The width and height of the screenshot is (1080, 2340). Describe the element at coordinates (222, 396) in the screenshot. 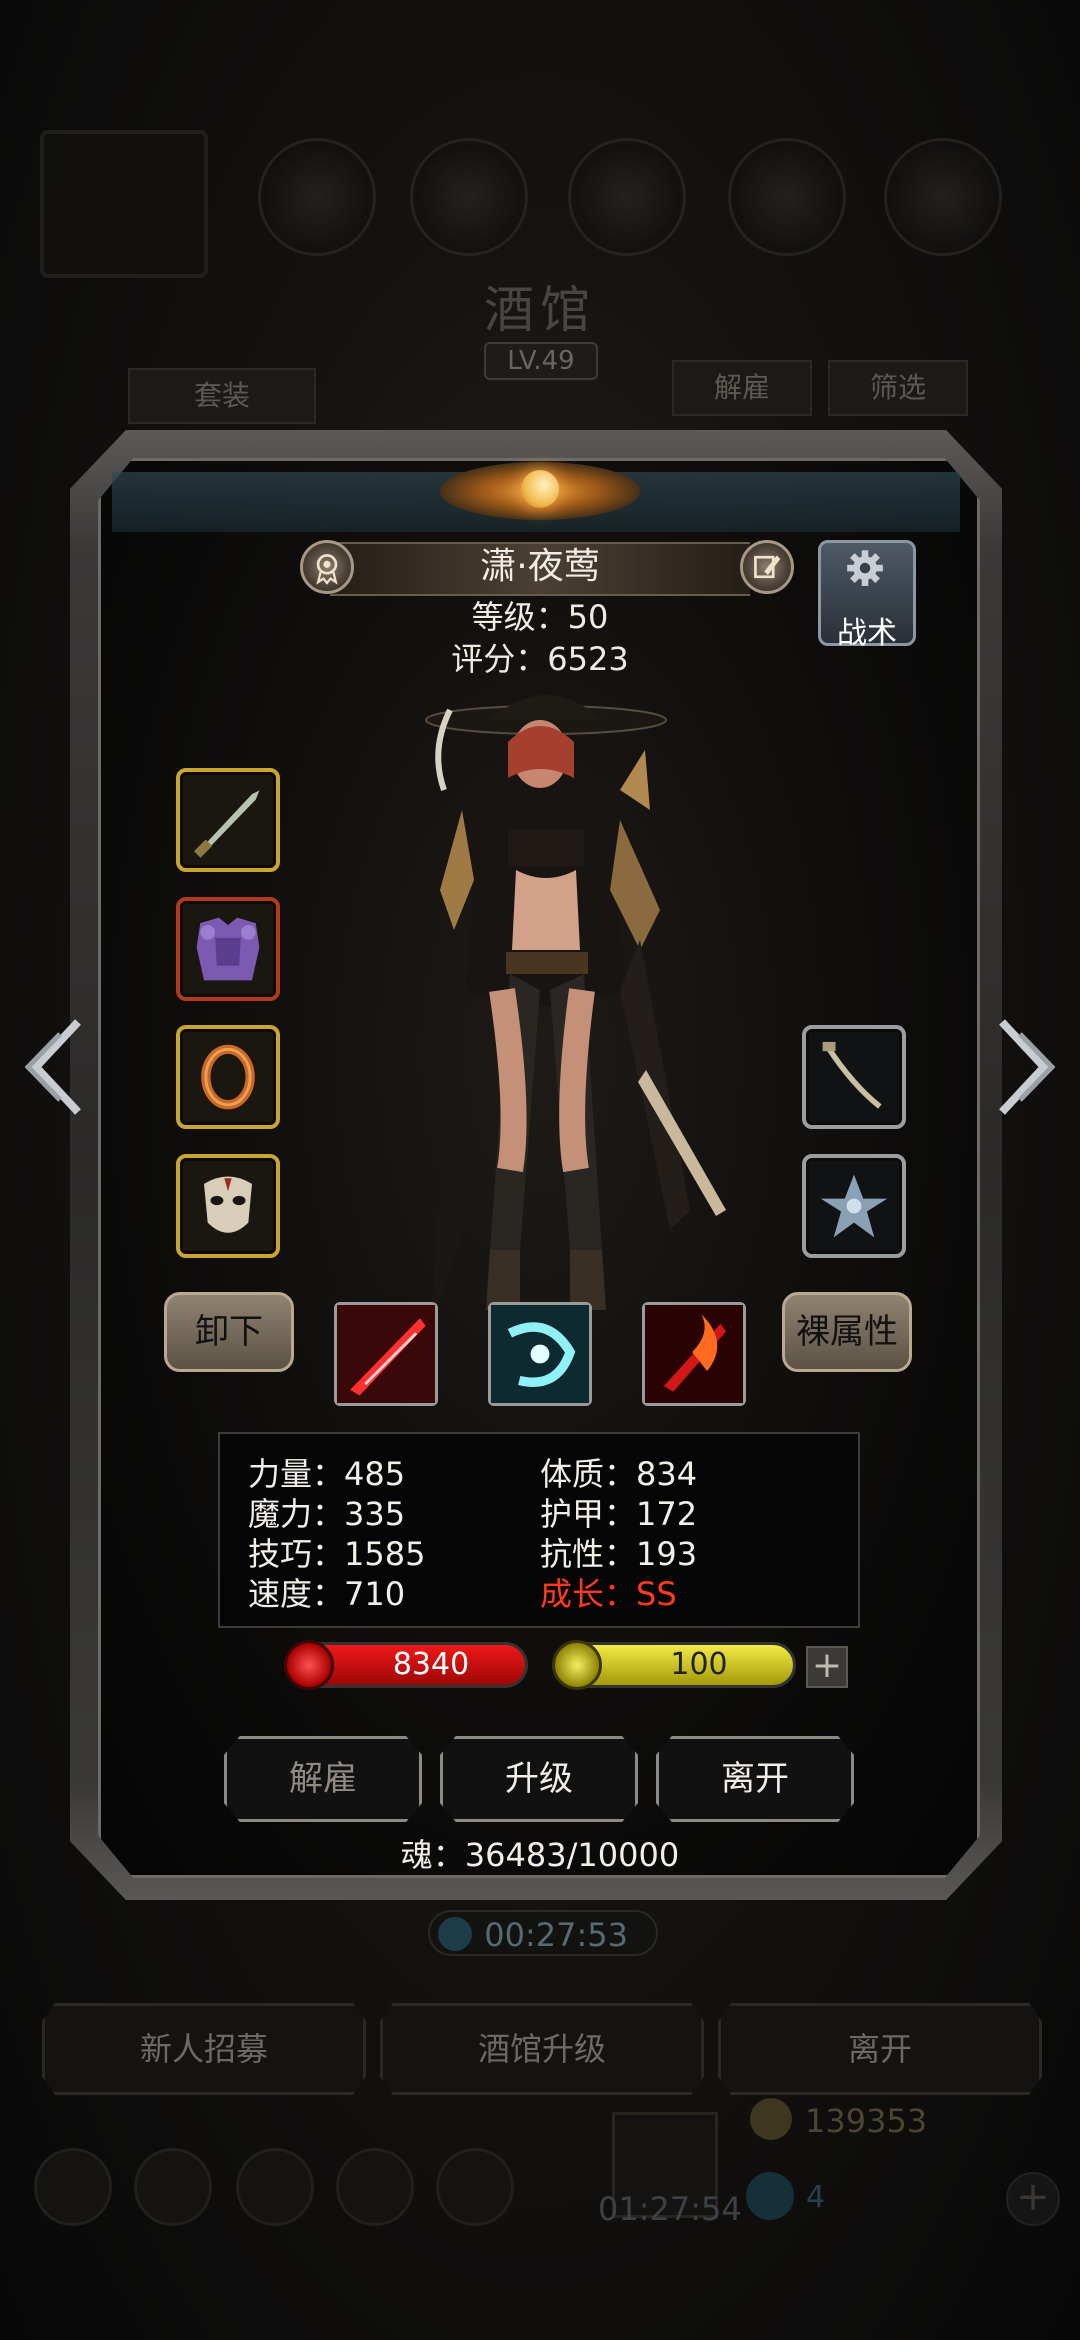

I see `bg-set-button: 套装` at that location.